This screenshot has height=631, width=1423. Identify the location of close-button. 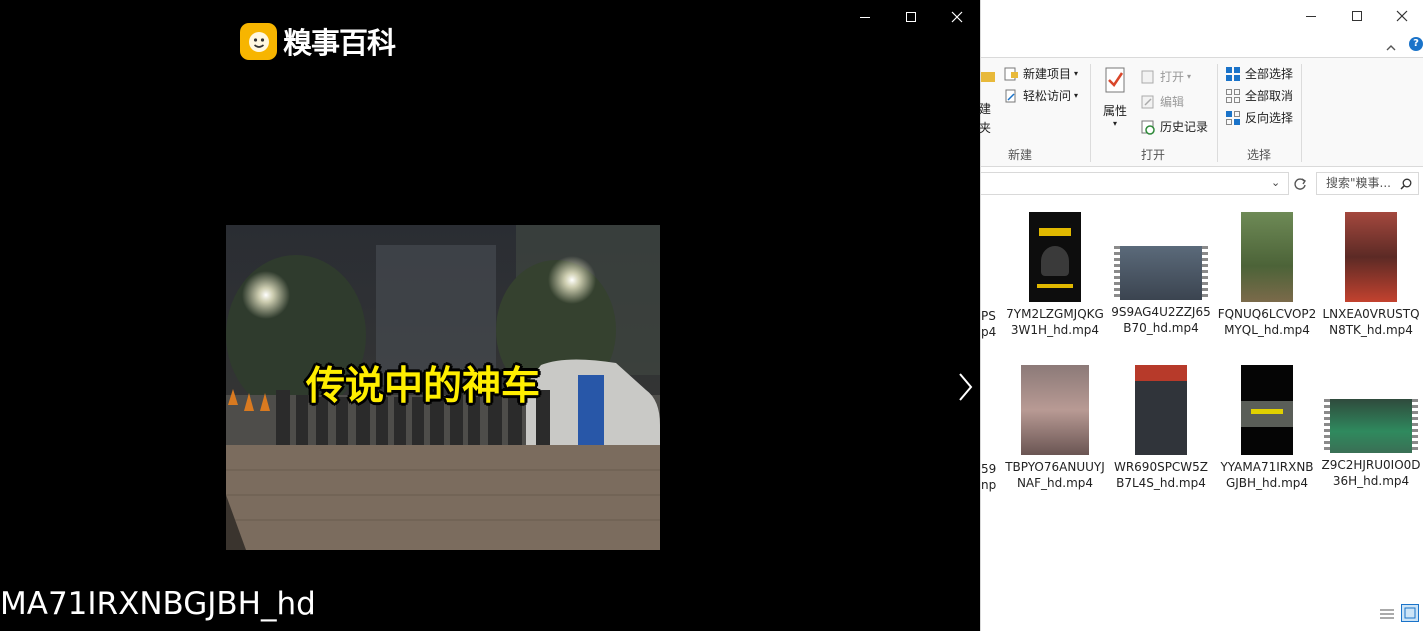
(957, 17).